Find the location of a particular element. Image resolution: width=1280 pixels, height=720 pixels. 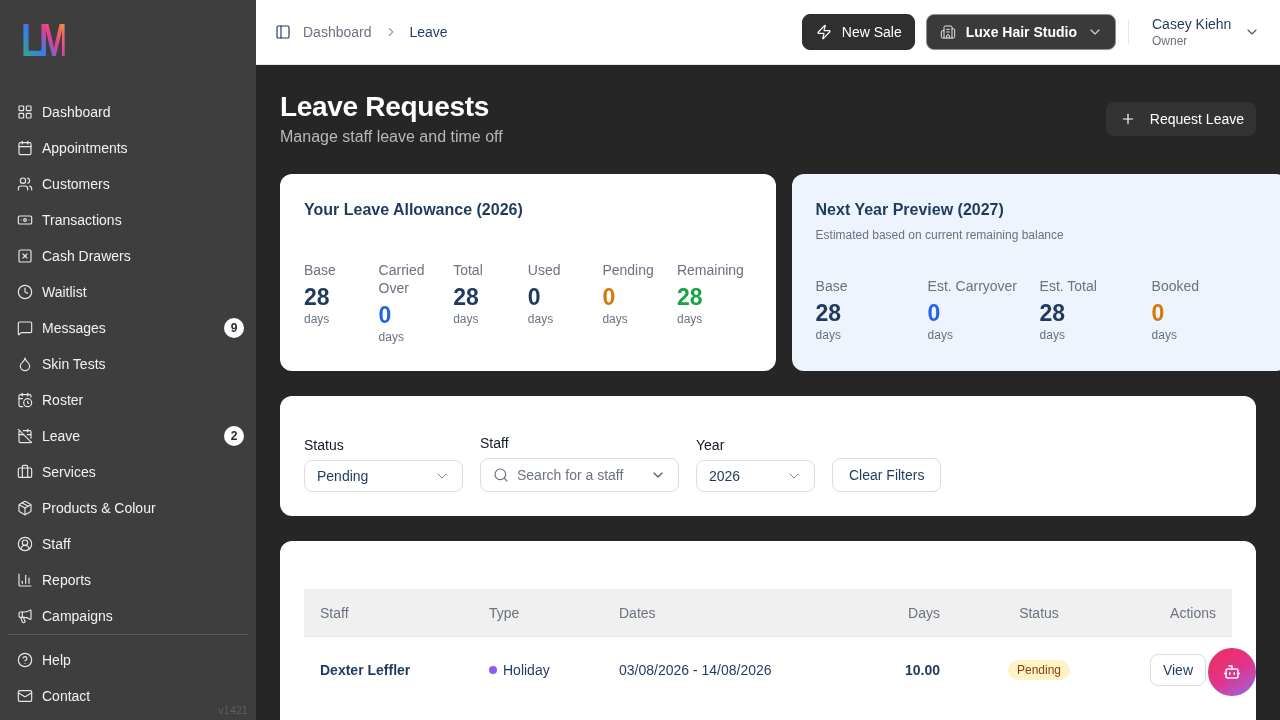

nav-item: Appointments is located at coordinates (72, 148).